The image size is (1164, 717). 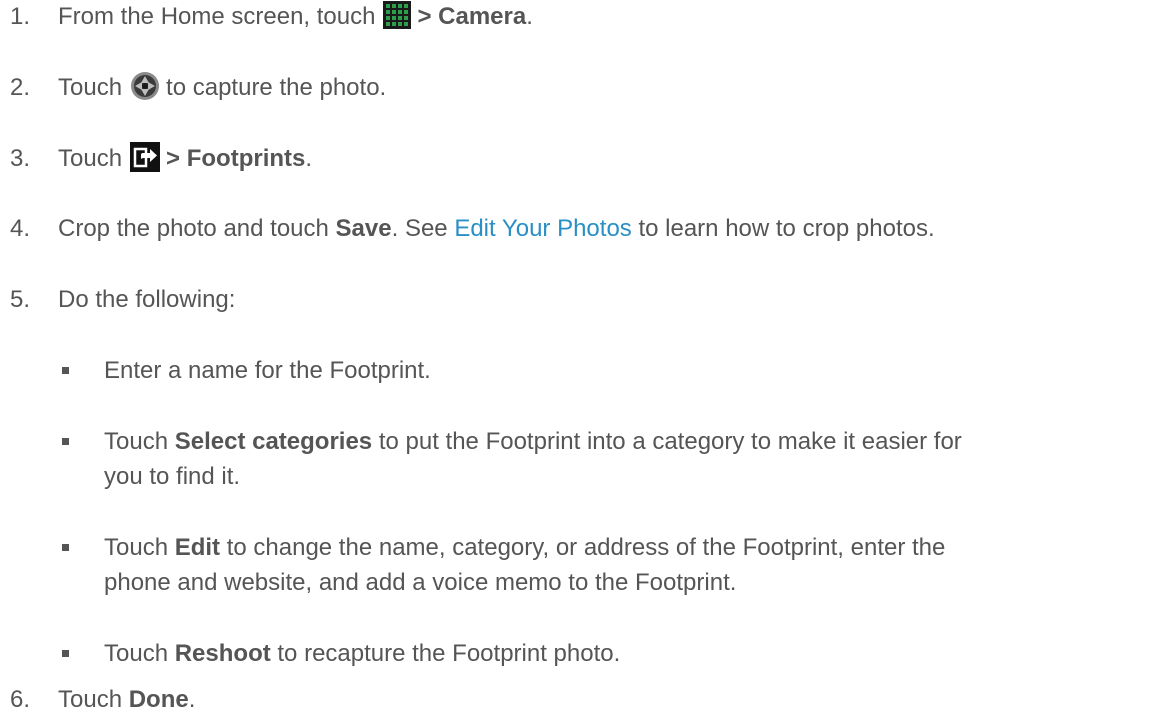 I want to click on step-number: 4., so click(x=20, y=228).